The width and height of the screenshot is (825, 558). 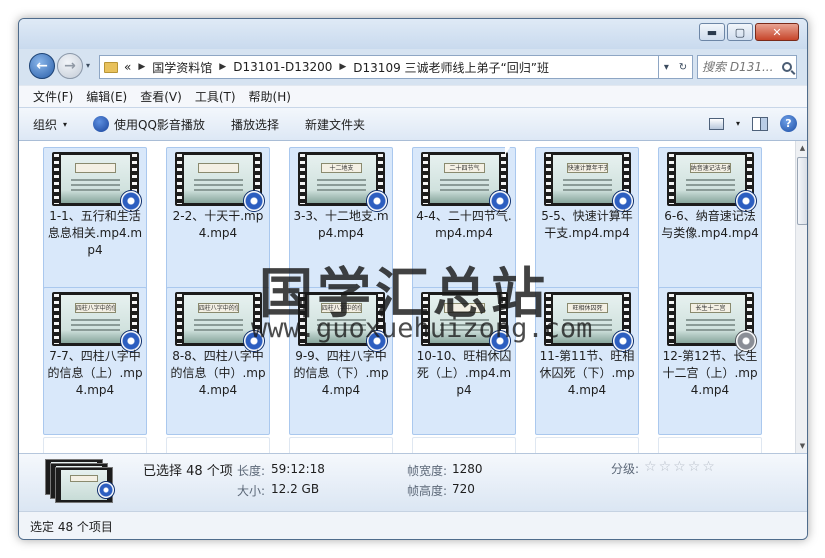 I want to click on file-item: 2-2、十天干.mp4.mp4, so click(x=218, y=221).